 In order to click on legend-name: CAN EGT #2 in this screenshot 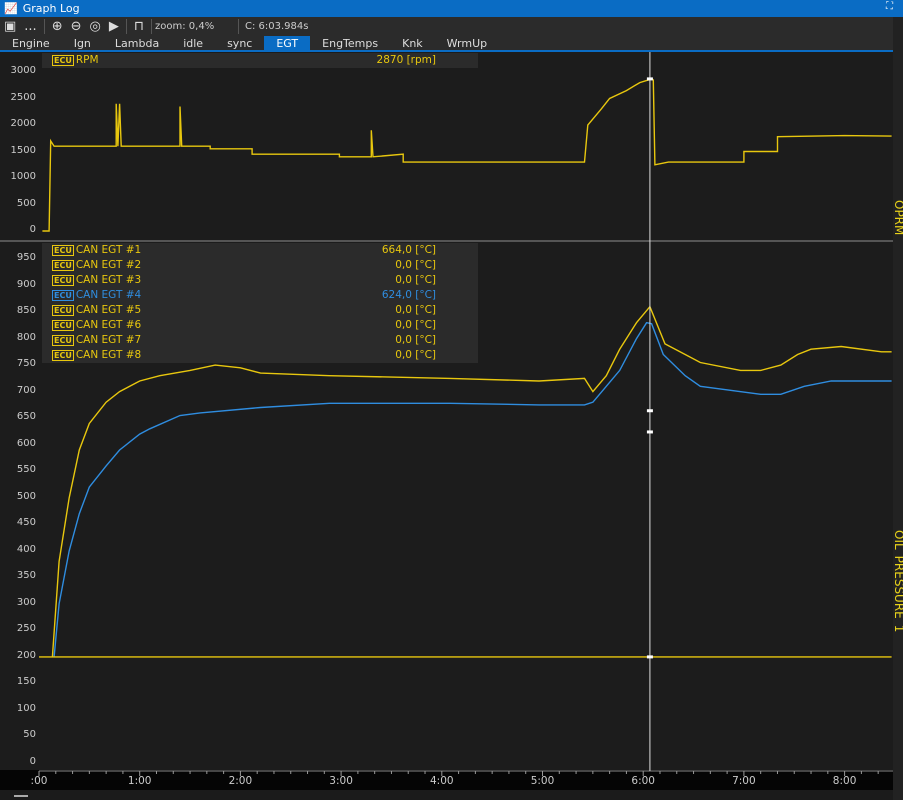, I will do `click(108, 265)`.